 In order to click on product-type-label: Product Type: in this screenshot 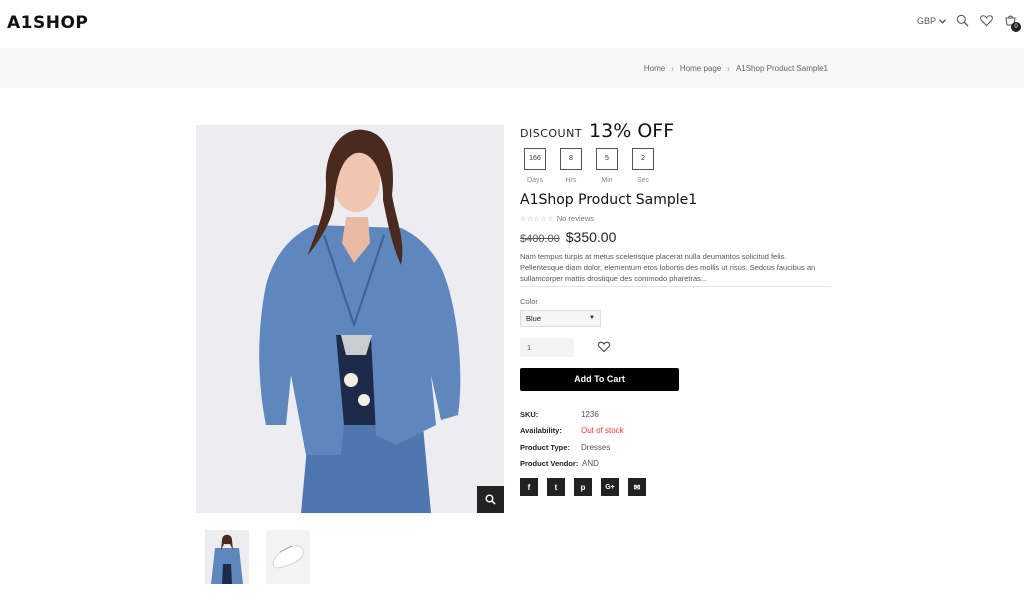, I will do `click(545, 447)`.